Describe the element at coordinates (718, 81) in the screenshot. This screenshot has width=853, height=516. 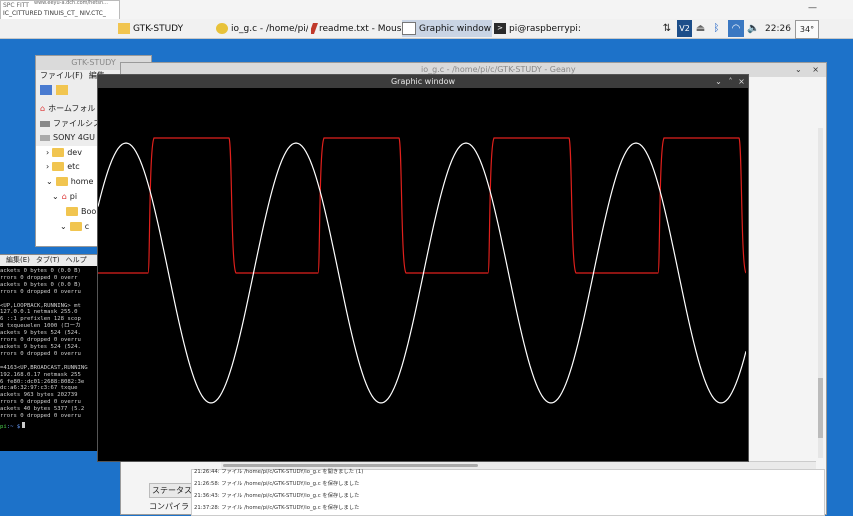
I see `minimize-icon: ⌄` at that location.